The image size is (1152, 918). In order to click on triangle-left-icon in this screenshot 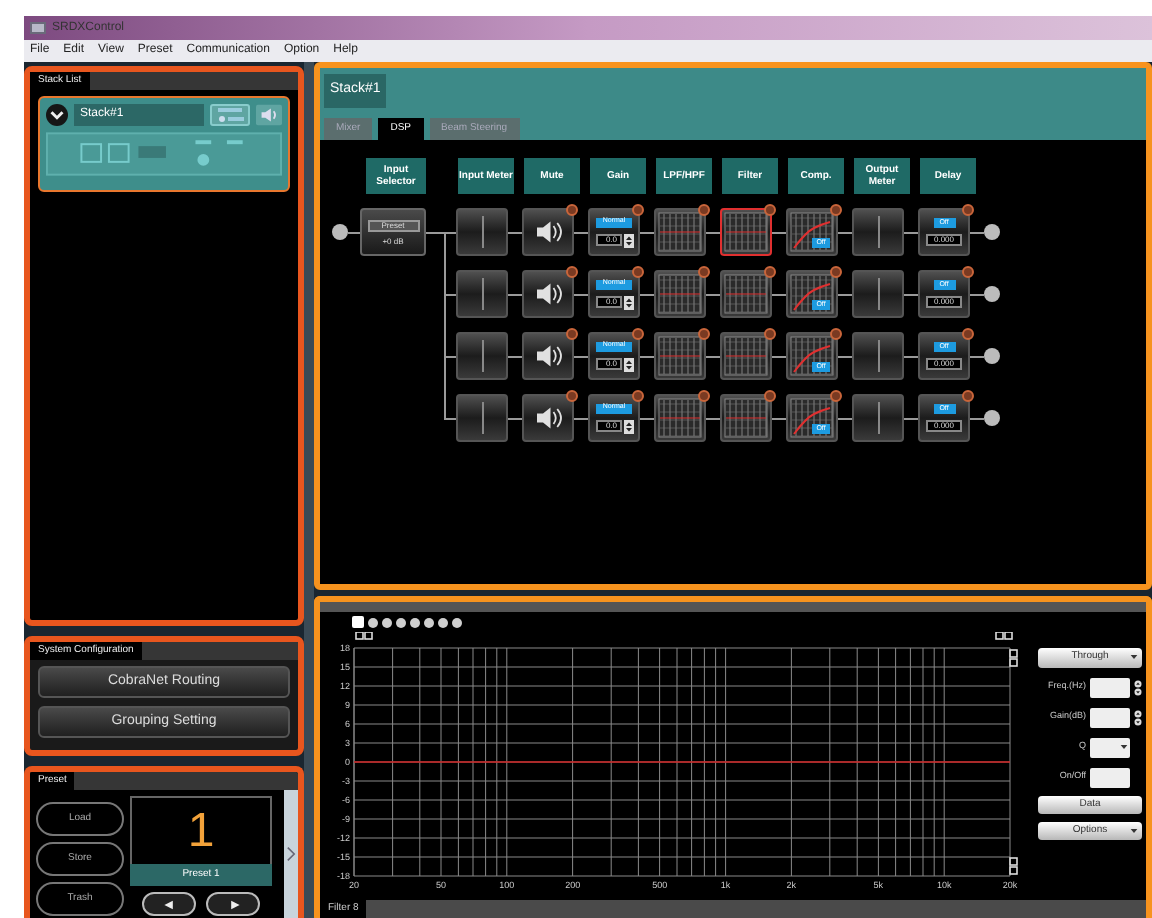, I will do `click(169, 904)`.